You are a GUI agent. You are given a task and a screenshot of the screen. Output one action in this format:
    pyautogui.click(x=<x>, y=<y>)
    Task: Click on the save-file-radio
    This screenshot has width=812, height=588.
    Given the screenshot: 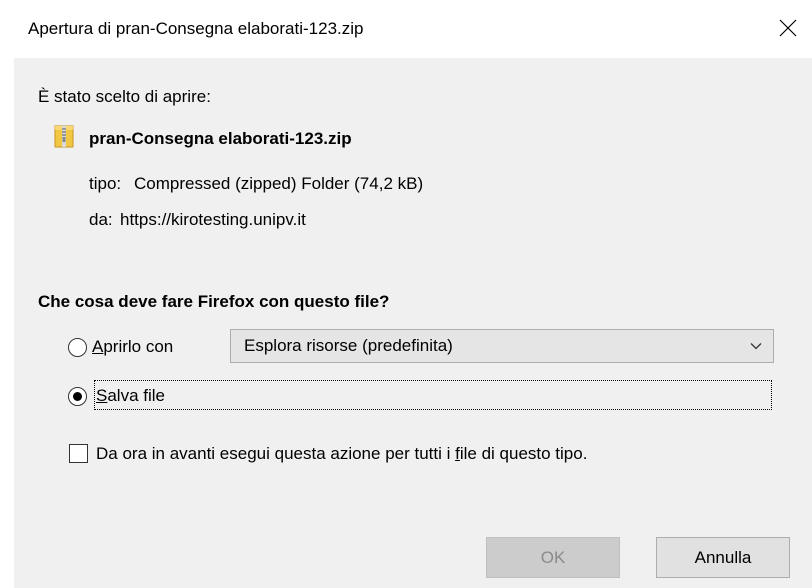 What is the action you would take?
    pyautogui.click(x=77, y=396)
    